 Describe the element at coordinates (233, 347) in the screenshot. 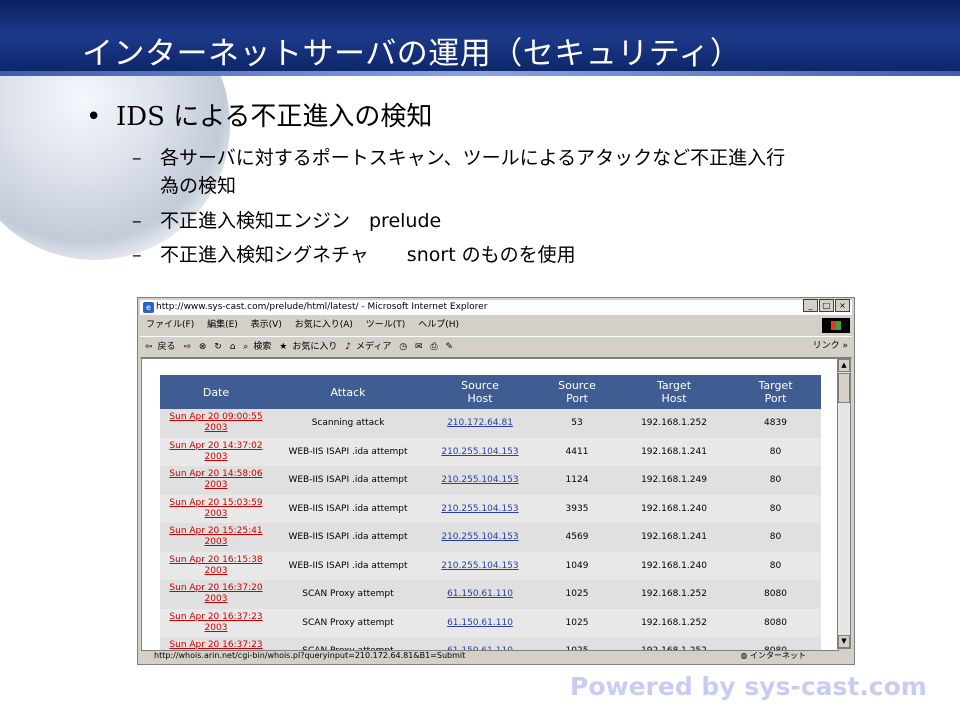

I see `home-icon: ⌂` at that location.